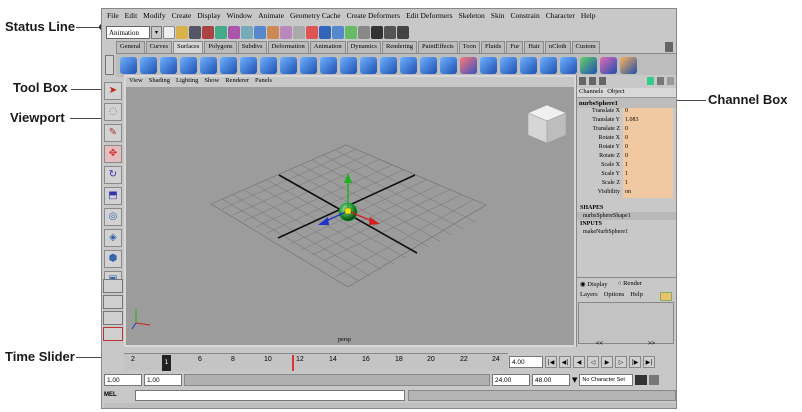 The width and height of the screenshot is (802, 412). Describe the element at coordinates (113, 175) in the screenshot. I see `rotate-tool-icon: ↻` at that location.